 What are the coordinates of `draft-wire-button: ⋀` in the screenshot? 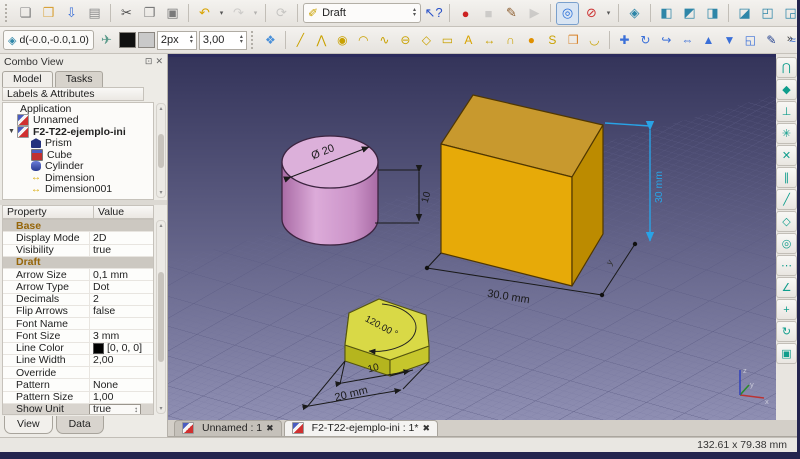 It's located at (321, 40).